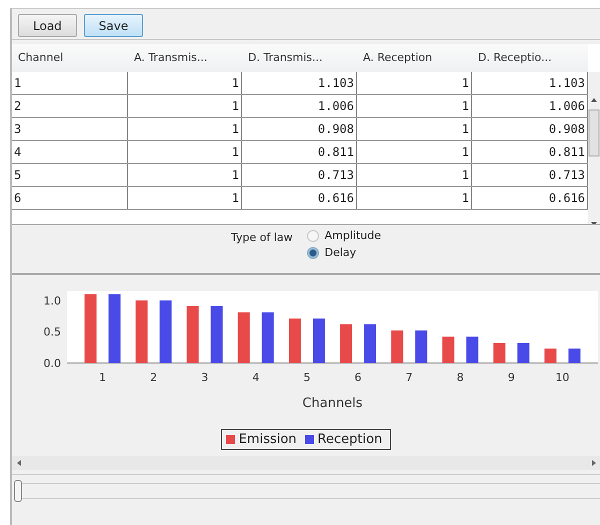  Describe the element at coordinates (460, 377) in the screenshot. I see `x-tick-label: 8` at that location.